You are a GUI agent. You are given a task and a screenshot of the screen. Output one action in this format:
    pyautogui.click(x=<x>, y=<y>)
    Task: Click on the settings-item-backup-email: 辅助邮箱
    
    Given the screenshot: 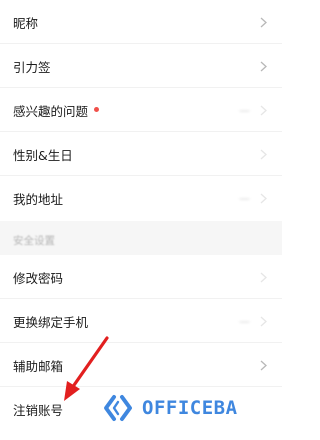 What is the action you would take?
    pyautogui.click(x=141, y=365)
    